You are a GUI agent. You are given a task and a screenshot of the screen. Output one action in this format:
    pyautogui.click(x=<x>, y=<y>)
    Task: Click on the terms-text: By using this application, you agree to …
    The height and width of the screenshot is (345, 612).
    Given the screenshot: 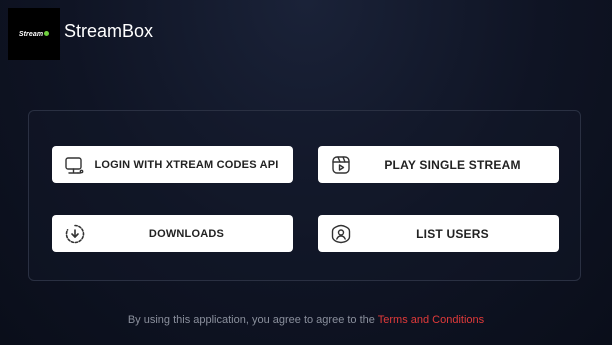 What is the action you would take?
    pyautogui.click(x=251, y=320)
    